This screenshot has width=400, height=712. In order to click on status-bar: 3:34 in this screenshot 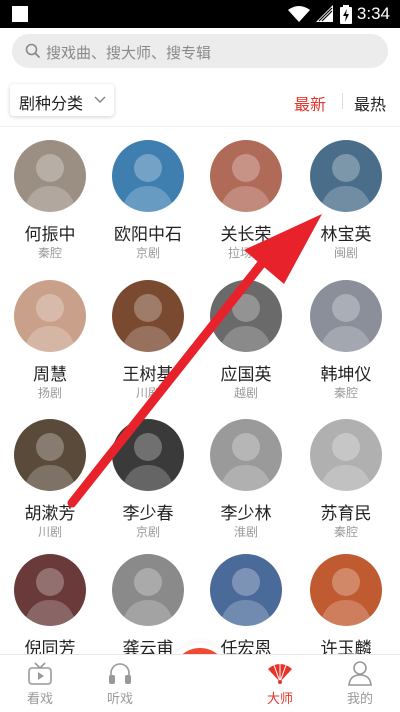, I will do `click(200, 14)`.